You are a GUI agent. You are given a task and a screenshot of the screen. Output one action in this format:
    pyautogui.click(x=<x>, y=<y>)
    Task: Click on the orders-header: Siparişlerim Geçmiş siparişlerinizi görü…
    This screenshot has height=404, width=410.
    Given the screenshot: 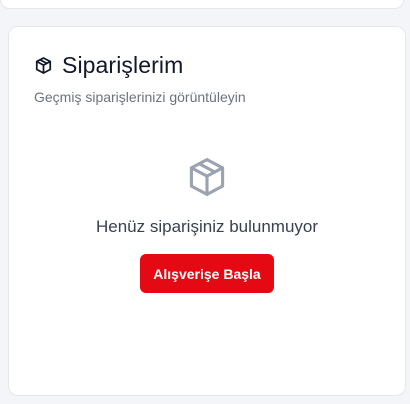 What is the action you would take?
    pyautogui.click(x=140, y=78)
    